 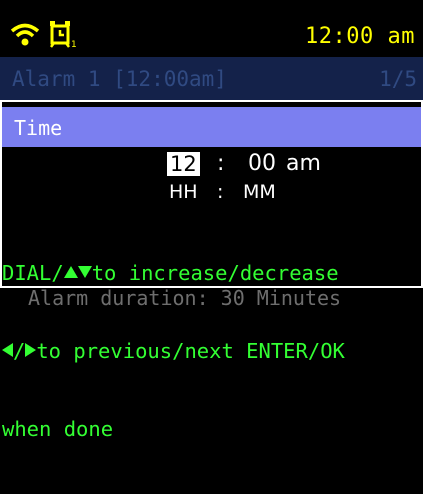 I want to click on help-line-1: DIAL/to increase/decrease, so click(x=211, y=273).